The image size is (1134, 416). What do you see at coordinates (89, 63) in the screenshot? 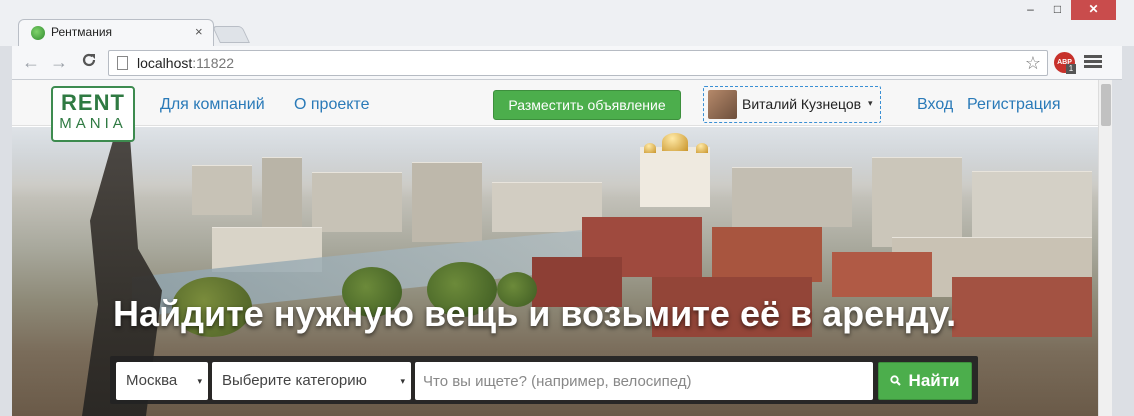
I see `reload-icon` at bounding box center [89, 63].